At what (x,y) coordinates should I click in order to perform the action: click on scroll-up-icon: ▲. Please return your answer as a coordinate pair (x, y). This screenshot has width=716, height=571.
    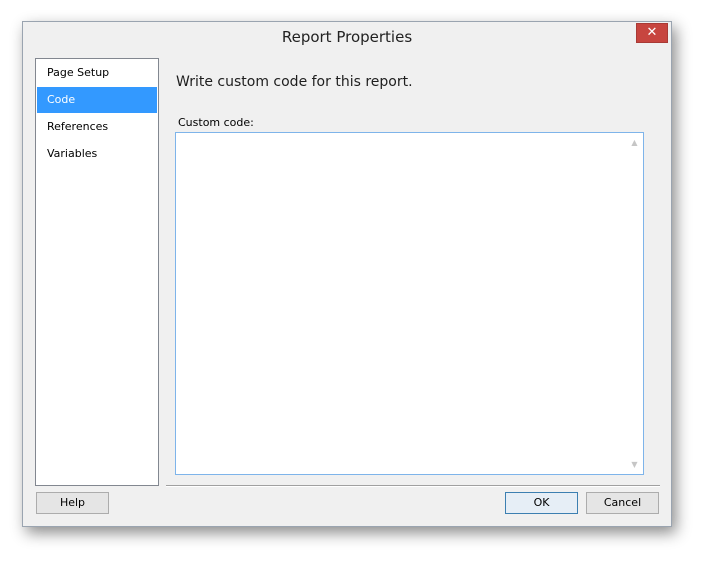
    Looking at the image, I should click on (634, 142).